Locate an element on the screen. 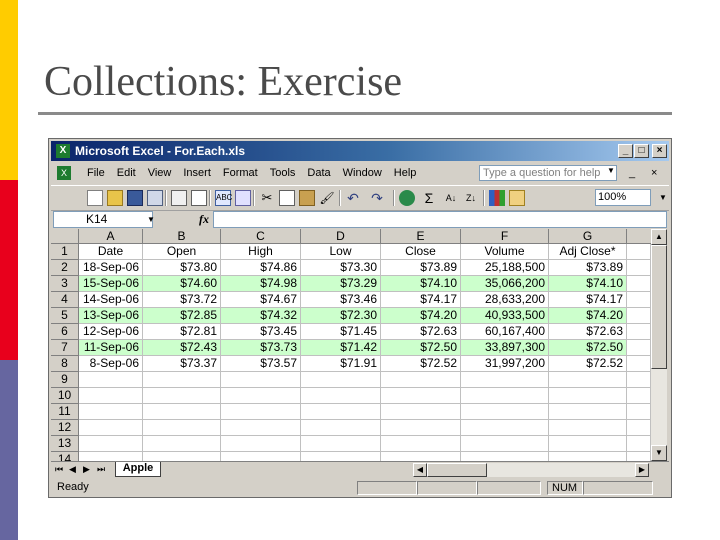 Image resolution: width=720 pixels, height=540 pixels. header-cell: Close is located at coordinates (421, 252).